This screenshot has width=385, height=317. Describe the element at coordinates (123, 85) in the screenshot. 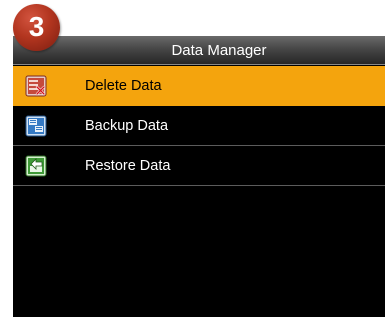

I see `menu-item-label: Delete Data` at that location.